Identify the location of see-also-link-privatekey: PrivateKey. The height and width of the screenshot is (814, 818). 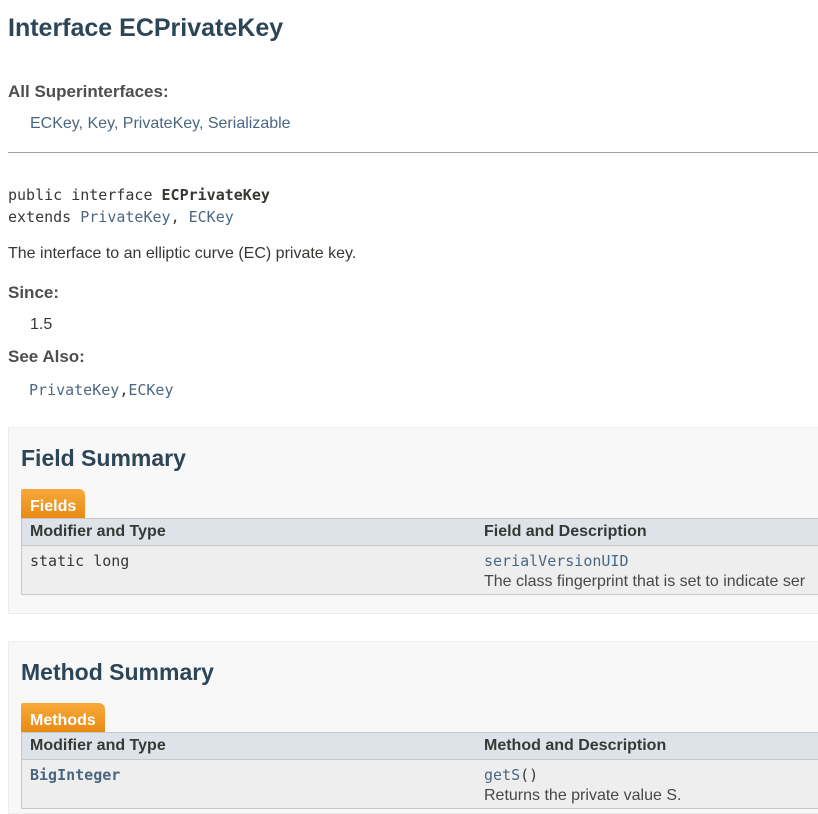
(74, 390).